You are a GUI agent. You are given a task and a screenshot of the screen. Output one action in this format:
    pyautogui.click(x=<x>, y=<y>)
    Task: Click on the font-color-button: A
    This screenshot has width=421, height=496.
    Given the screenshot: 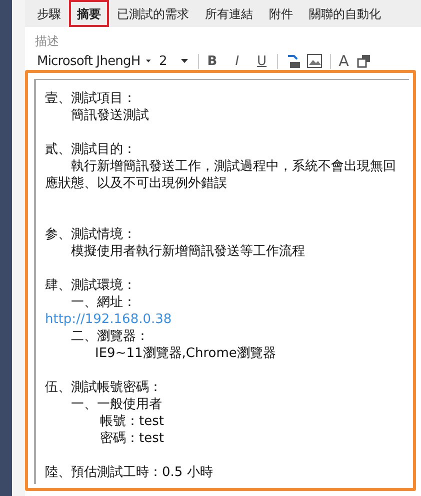 What is the action you would take?
    pyautogui.click(x=343, y=61)
    